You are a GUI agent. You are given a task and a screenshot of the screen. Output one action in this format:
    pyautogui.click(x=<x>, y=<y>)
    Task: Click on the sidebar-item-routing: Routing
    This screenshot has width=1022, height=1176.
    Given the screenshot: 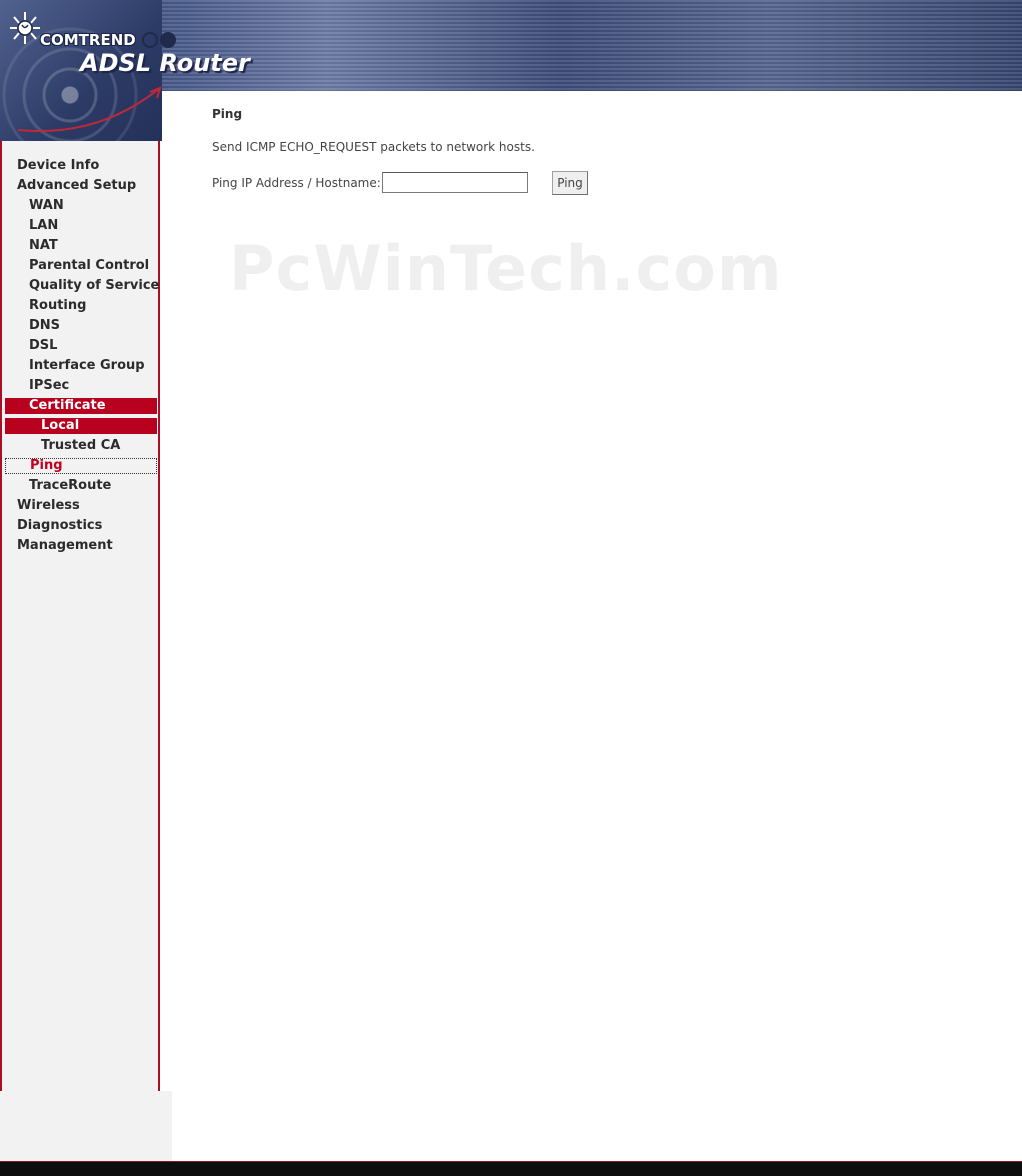 What is the action you would take?
    pyautogui.click(x=81, y=306)
    